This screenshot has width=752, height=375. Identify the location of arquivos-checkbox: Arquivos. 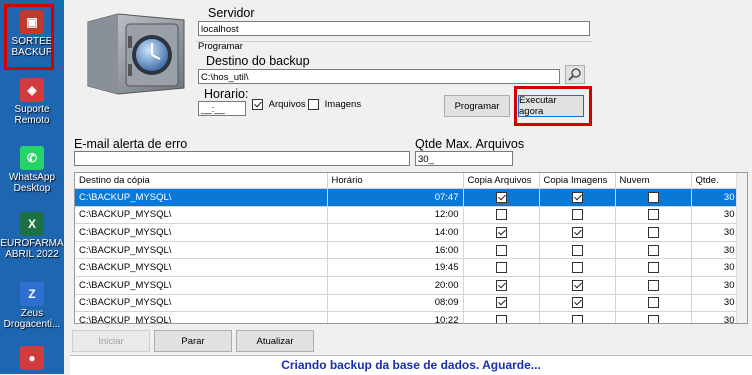
(279, 104).